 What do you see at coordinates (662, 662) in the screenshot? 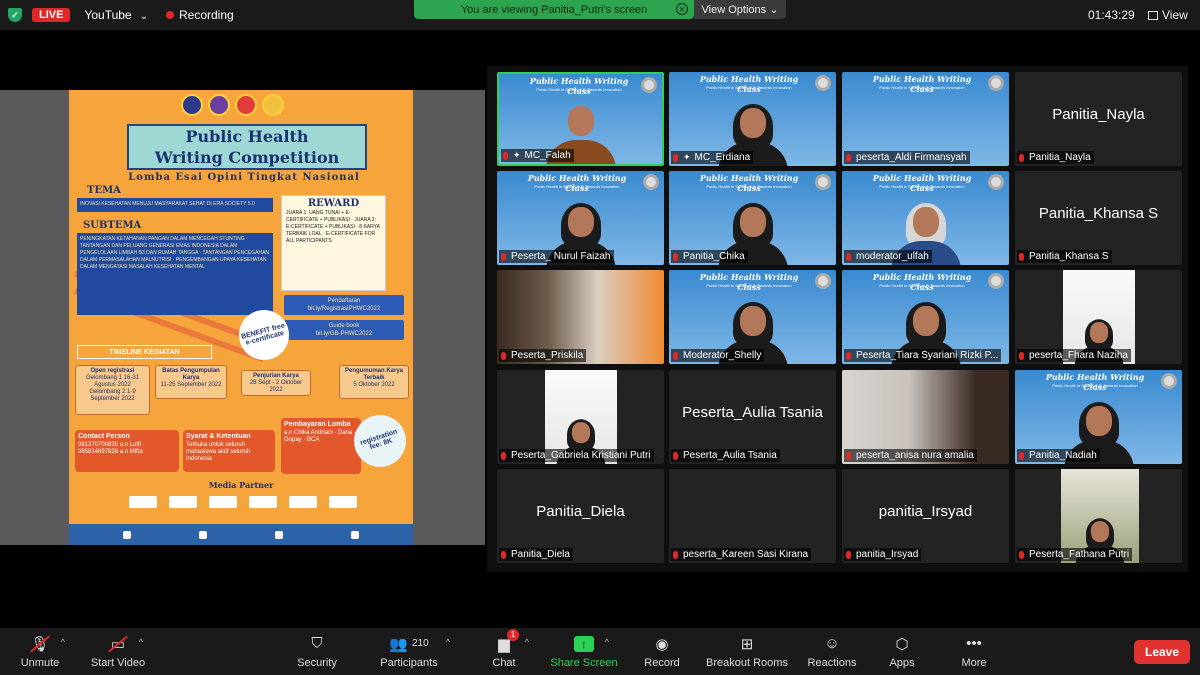
I see `record-label: Record` at bounding box center [662, 662].